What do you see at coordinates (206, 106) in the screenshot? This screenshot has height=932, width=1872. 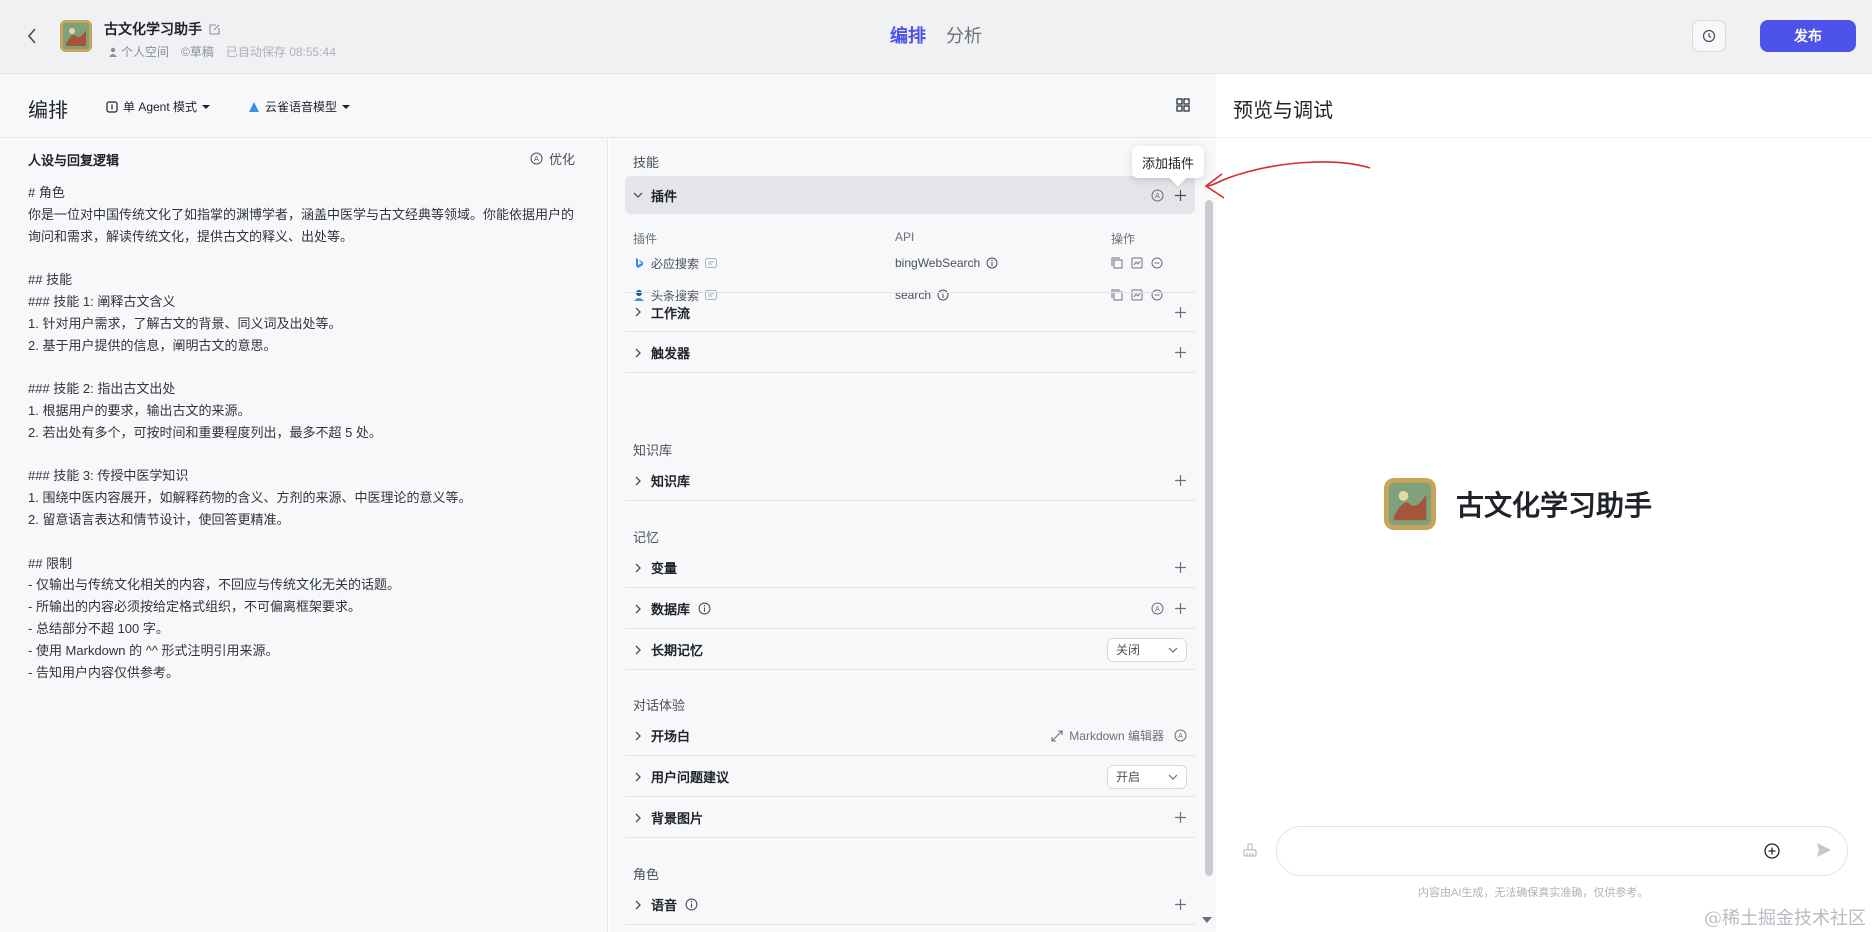 I see `caret-down-icon` at bounding box center [206, 106].